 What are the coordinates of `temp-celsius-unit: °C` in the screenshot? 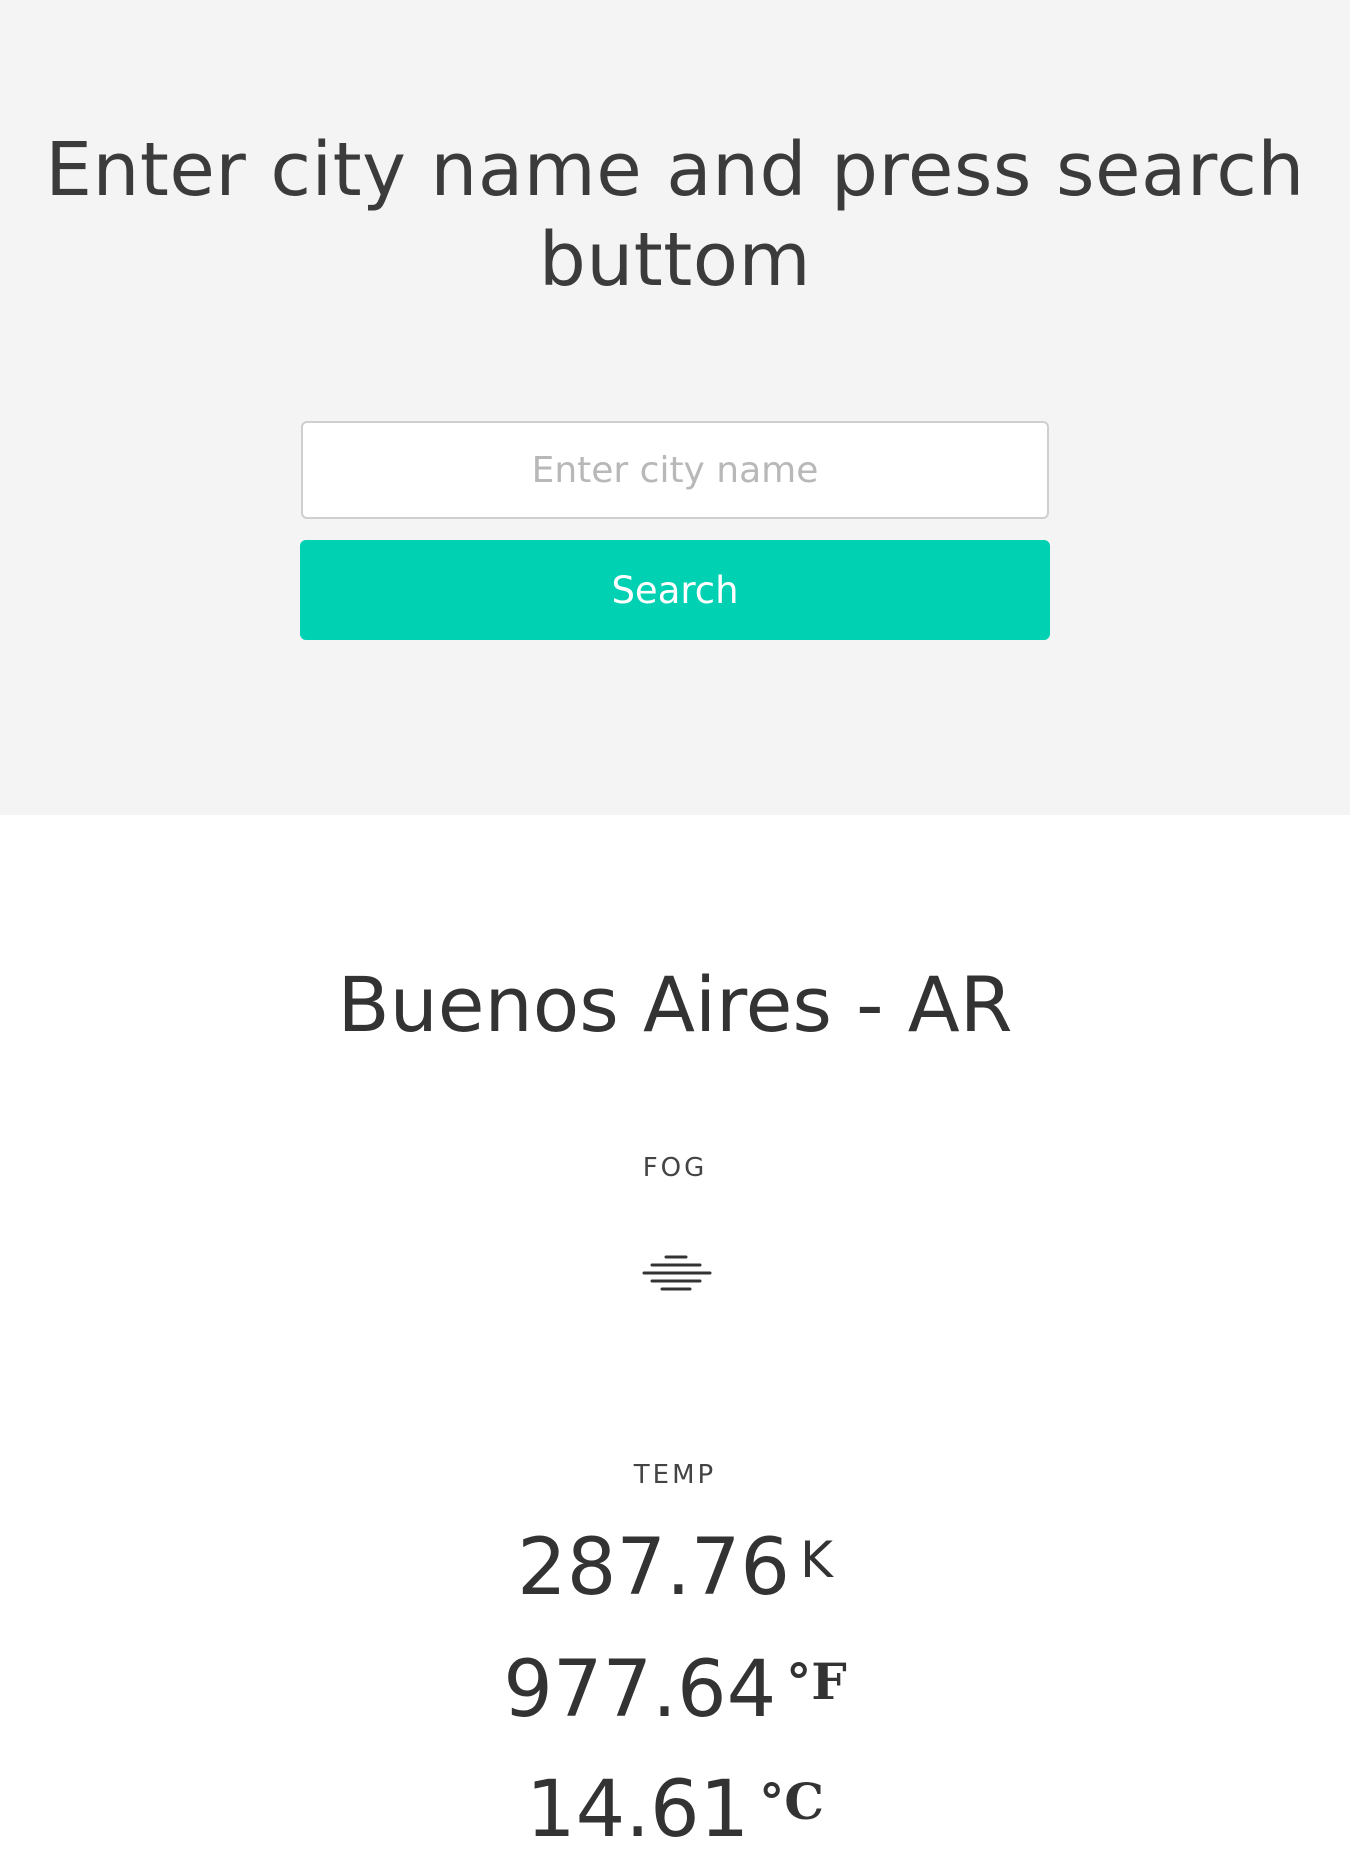 It's located at (792, 1801).